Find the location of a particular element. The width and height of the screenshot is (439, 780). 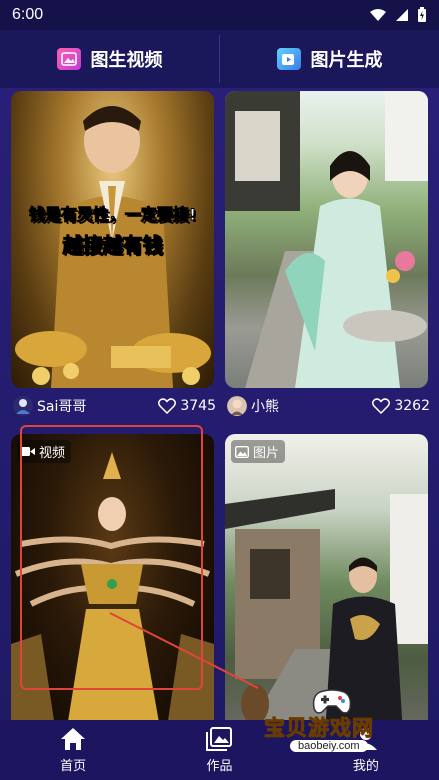

image-generate-icon is located at coordinates (288, 59).